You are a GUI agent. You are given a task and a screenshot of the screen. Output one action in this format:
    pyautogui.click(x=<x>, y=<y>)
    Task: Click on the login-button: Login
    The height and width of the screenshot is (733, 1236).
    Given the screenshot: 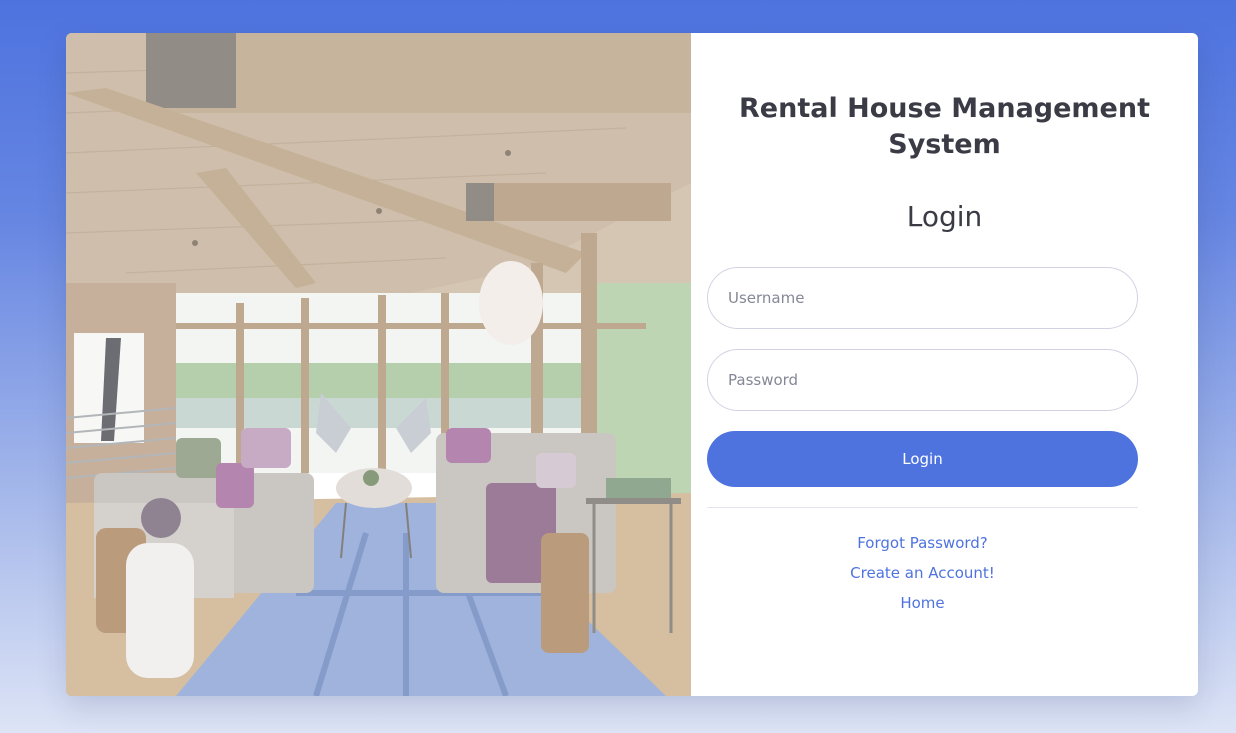 What is the action you would take?
    pyautogui.click(x=922, y=459)
    